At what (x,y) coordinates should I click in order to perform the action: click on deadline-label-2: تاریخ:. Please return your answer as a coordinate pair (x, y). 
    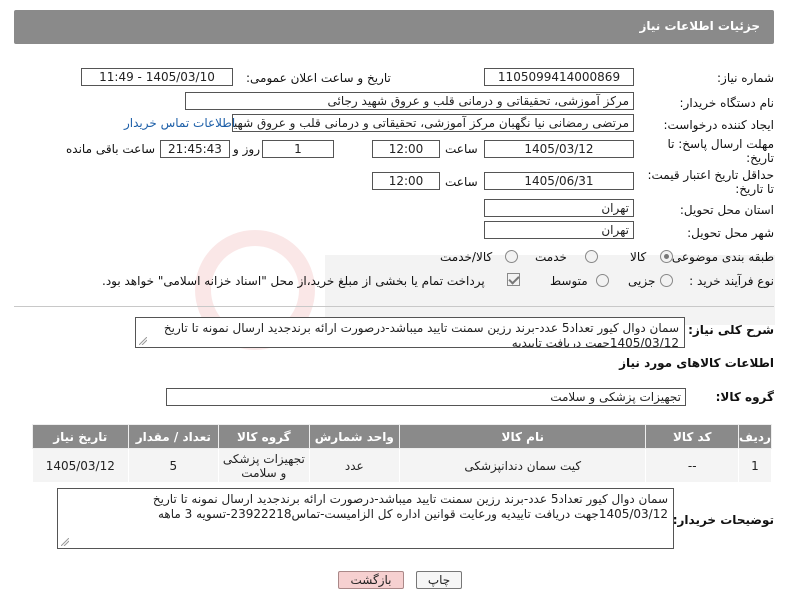
    Looking at the image, I should click on (760, 158).